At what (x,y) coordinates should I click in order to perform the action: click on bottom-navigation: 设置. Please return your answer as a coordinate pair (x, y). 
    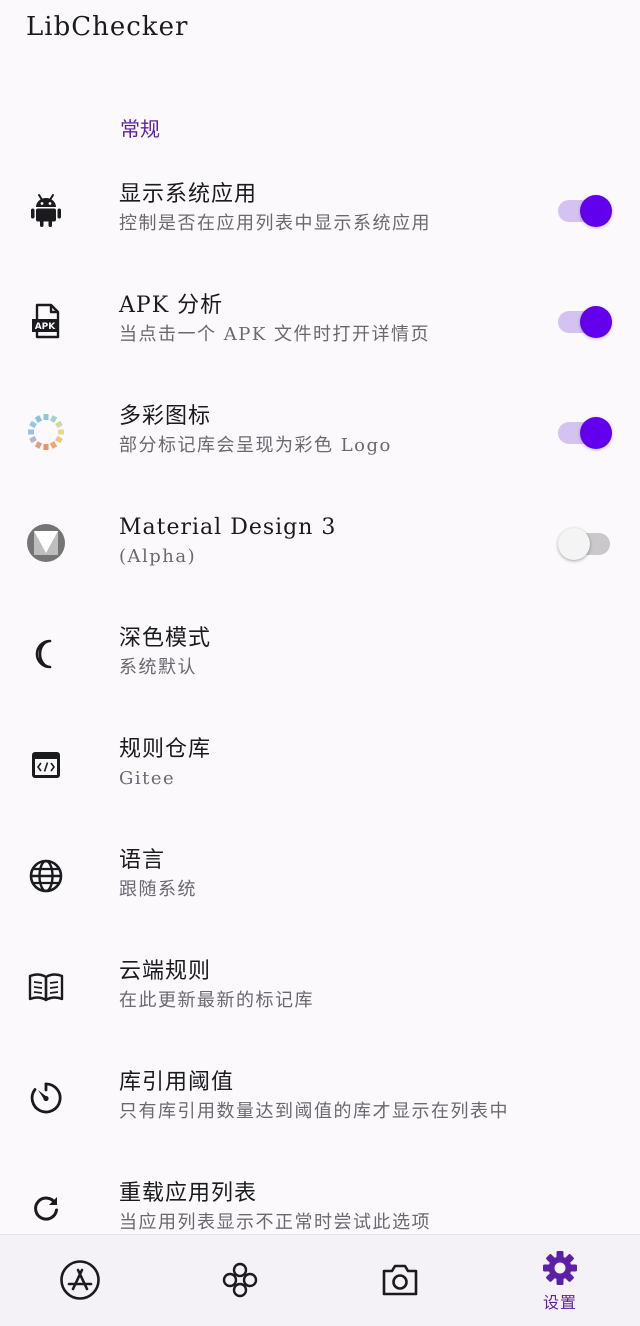
    Looking at the image, I should click on (320, 1280).